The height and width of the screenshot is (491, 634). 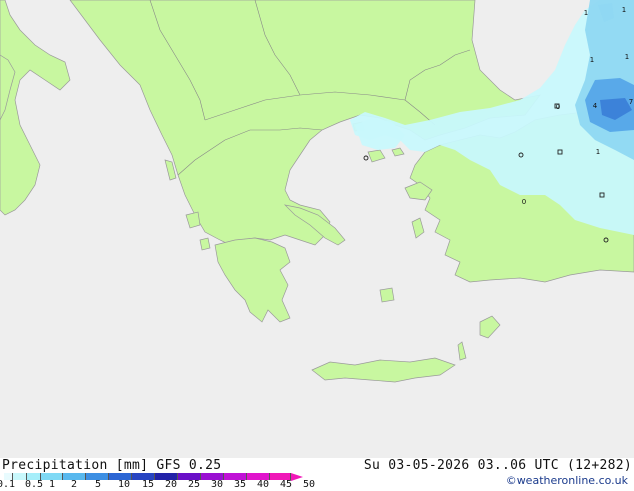 I want to click on colorbar-tick: 50, so click(x=309, y=484).